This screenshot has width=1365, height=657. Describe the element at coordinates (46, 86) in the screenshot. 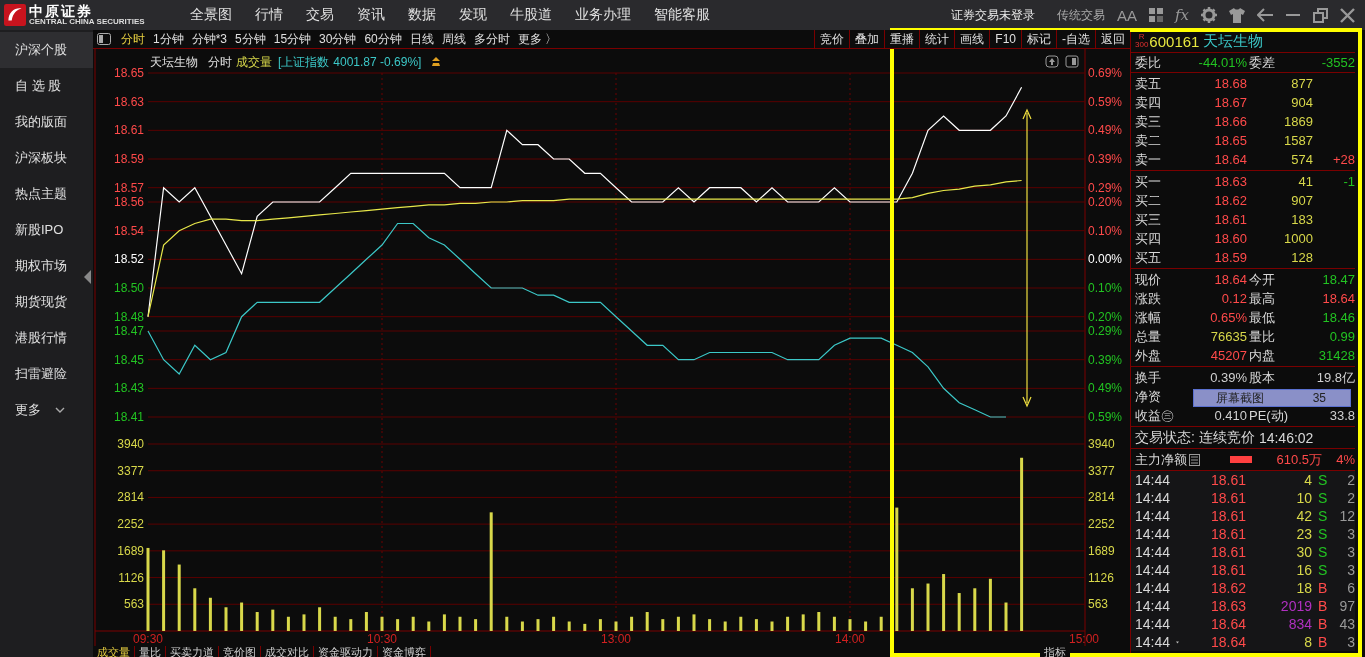

I see `sidebar-item: 自 选 股` at that location.